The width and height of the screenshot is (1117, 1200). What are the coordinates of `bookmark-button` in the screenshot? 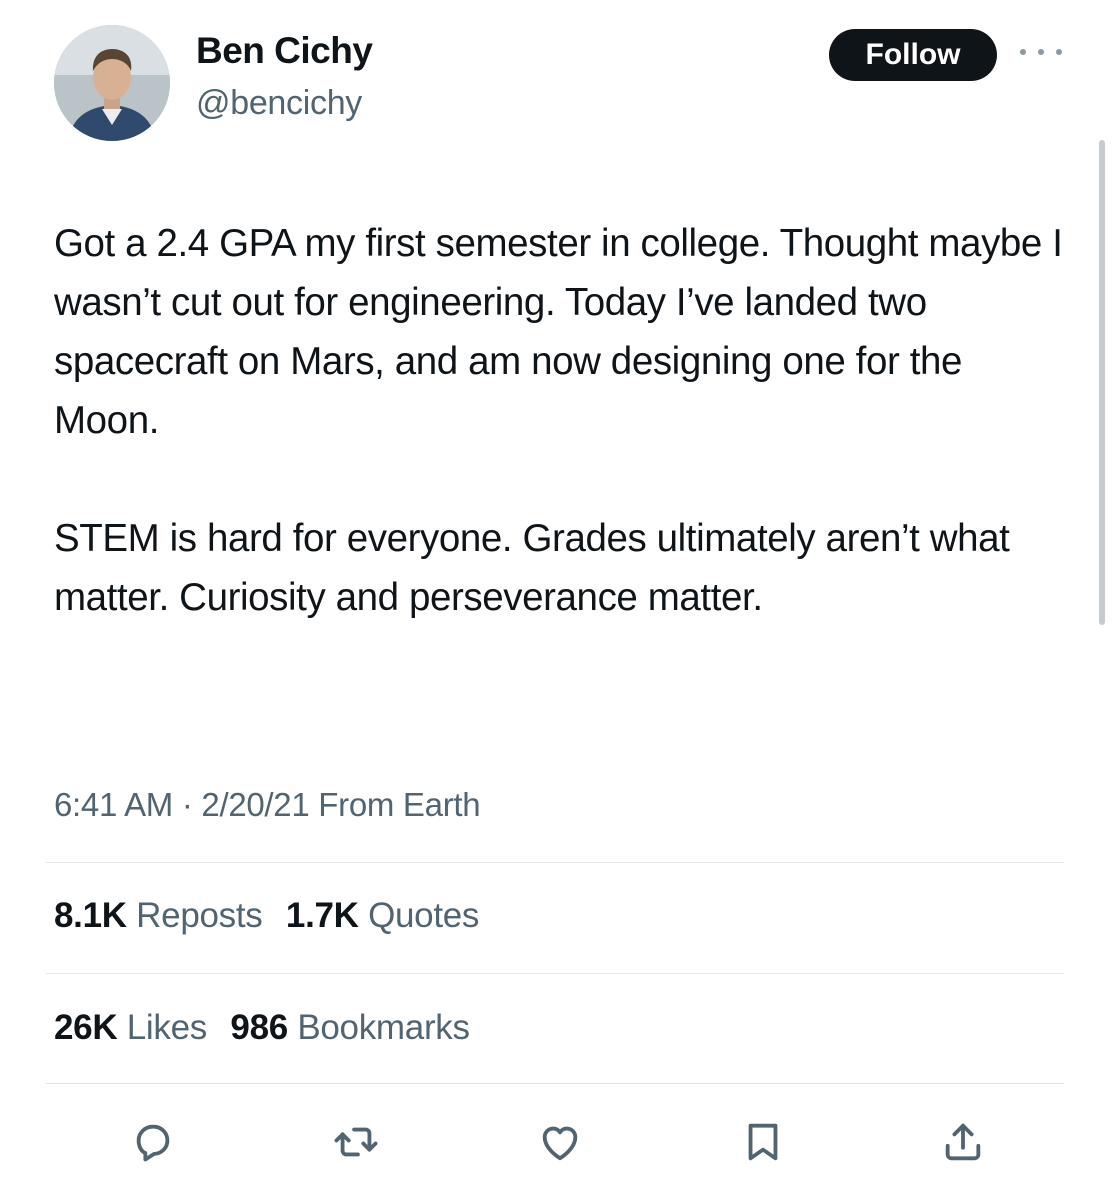 It's located at (763, 1142).